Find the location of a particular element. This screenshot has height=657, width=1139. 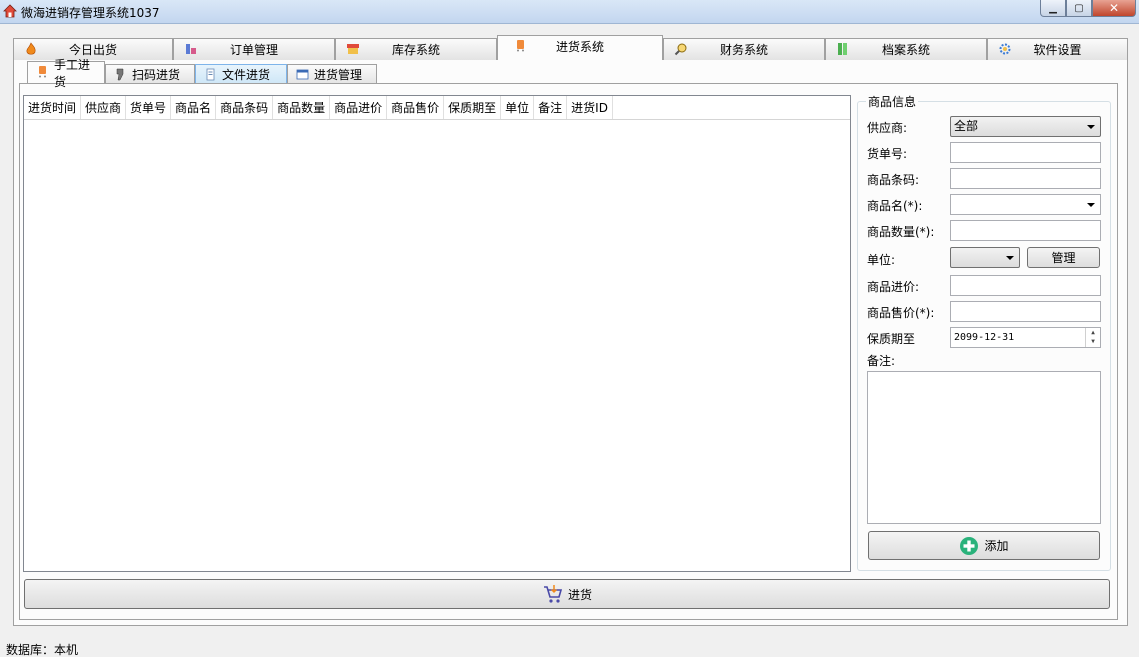

product-name-select is located at coordinates (1025, 204).